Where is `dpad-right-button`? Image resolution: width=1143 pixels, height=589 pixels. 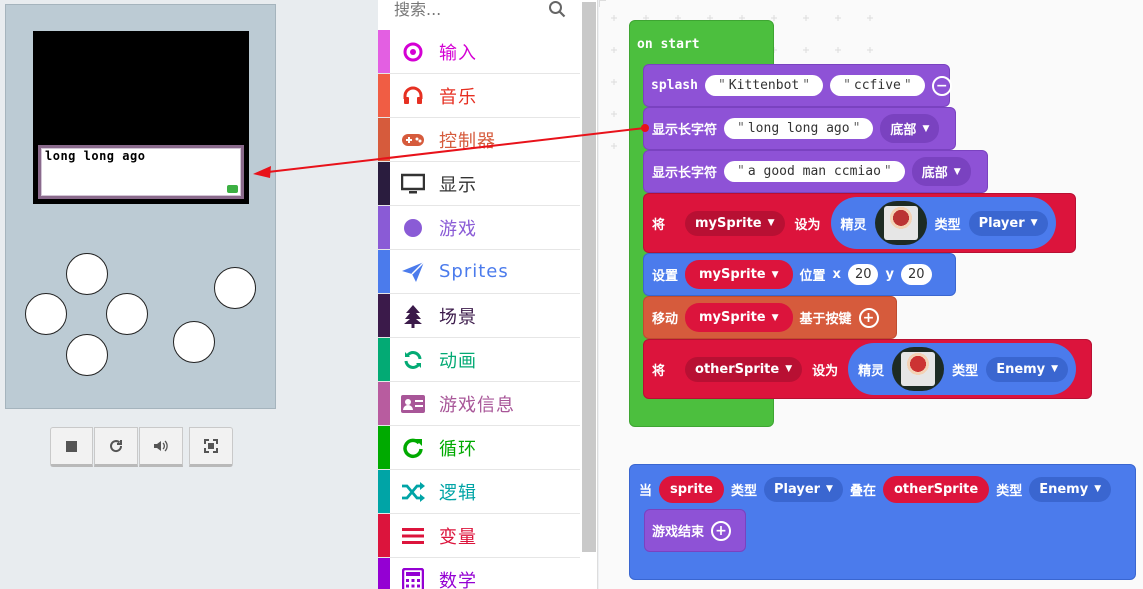 dpad-right-button is located at coordinates (127, 314).